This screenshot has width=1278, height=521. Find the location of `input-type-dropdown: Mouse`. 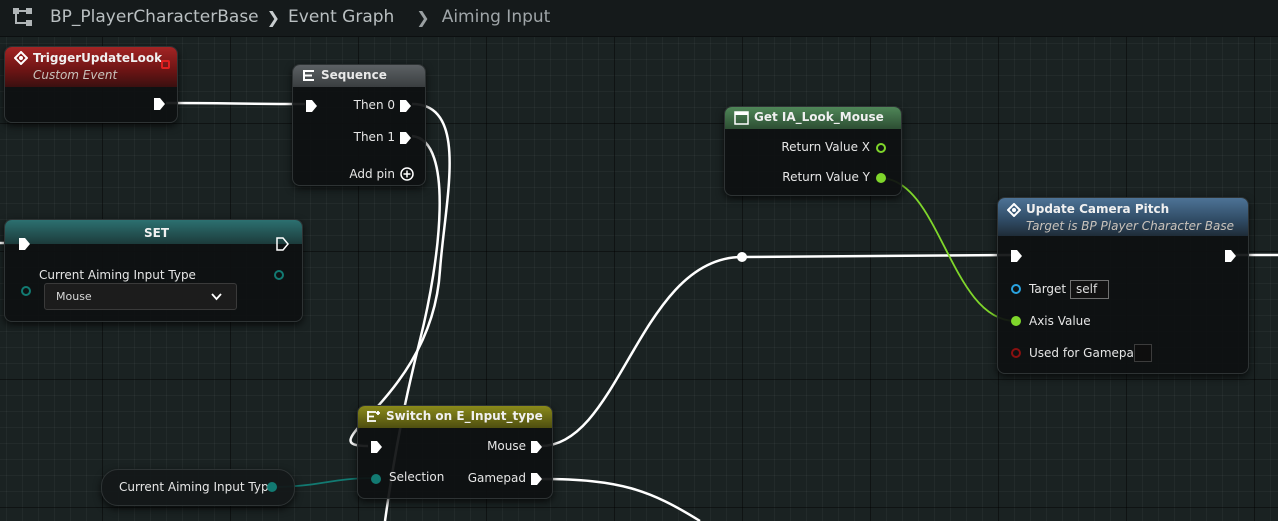

input-type-dropdown: Mouse is located at coordinates (140, 296).